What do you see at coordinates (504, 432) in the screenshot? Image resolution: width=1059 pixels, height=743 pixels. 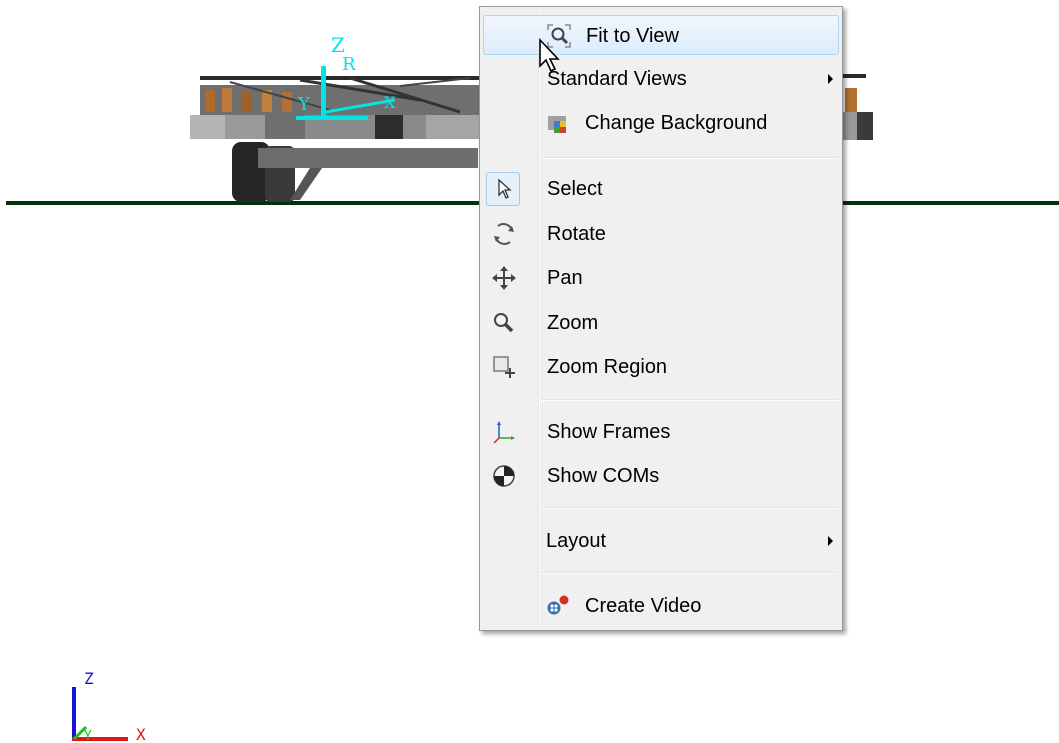 I see `frame-axes-icon` at bounding box center [504, 432].